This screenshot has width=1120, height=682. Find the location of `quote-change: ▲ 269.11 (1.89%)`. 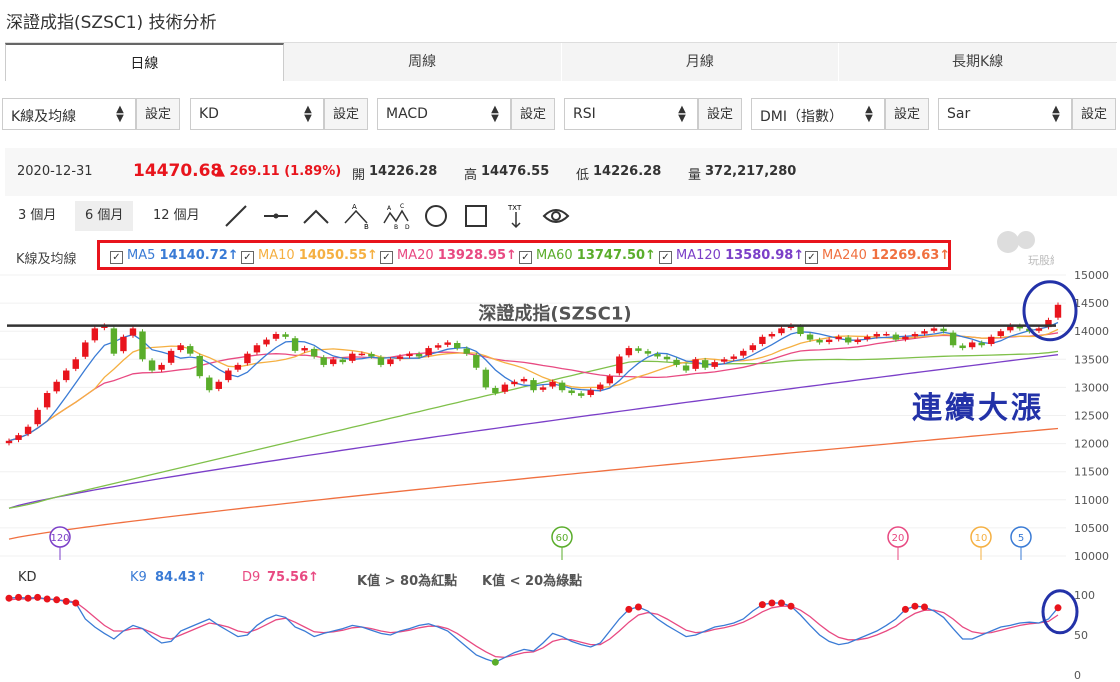

quote-change: ▲ 269.11 (1.89%) is located at coordinates (278, 171).